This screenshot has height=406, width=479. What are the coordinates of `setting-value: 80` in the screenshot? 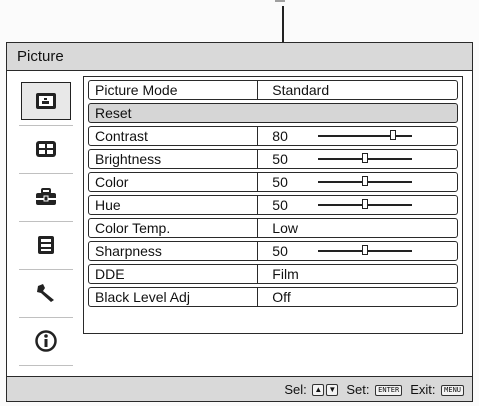 It's located at (280, 136).